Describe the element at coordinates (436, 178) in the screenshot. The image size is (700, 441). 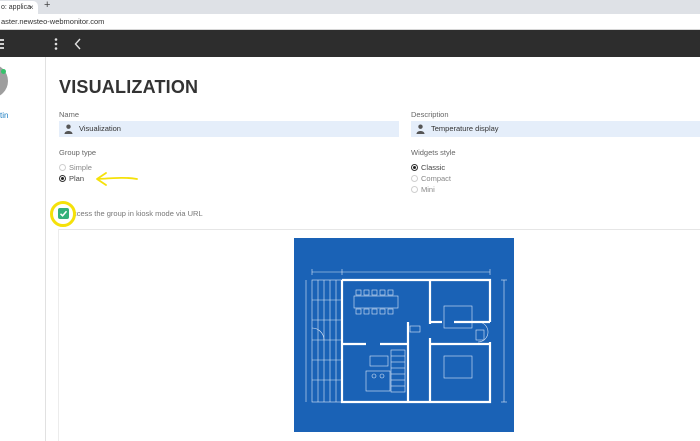
I see `radio-label: Compact` at that location.